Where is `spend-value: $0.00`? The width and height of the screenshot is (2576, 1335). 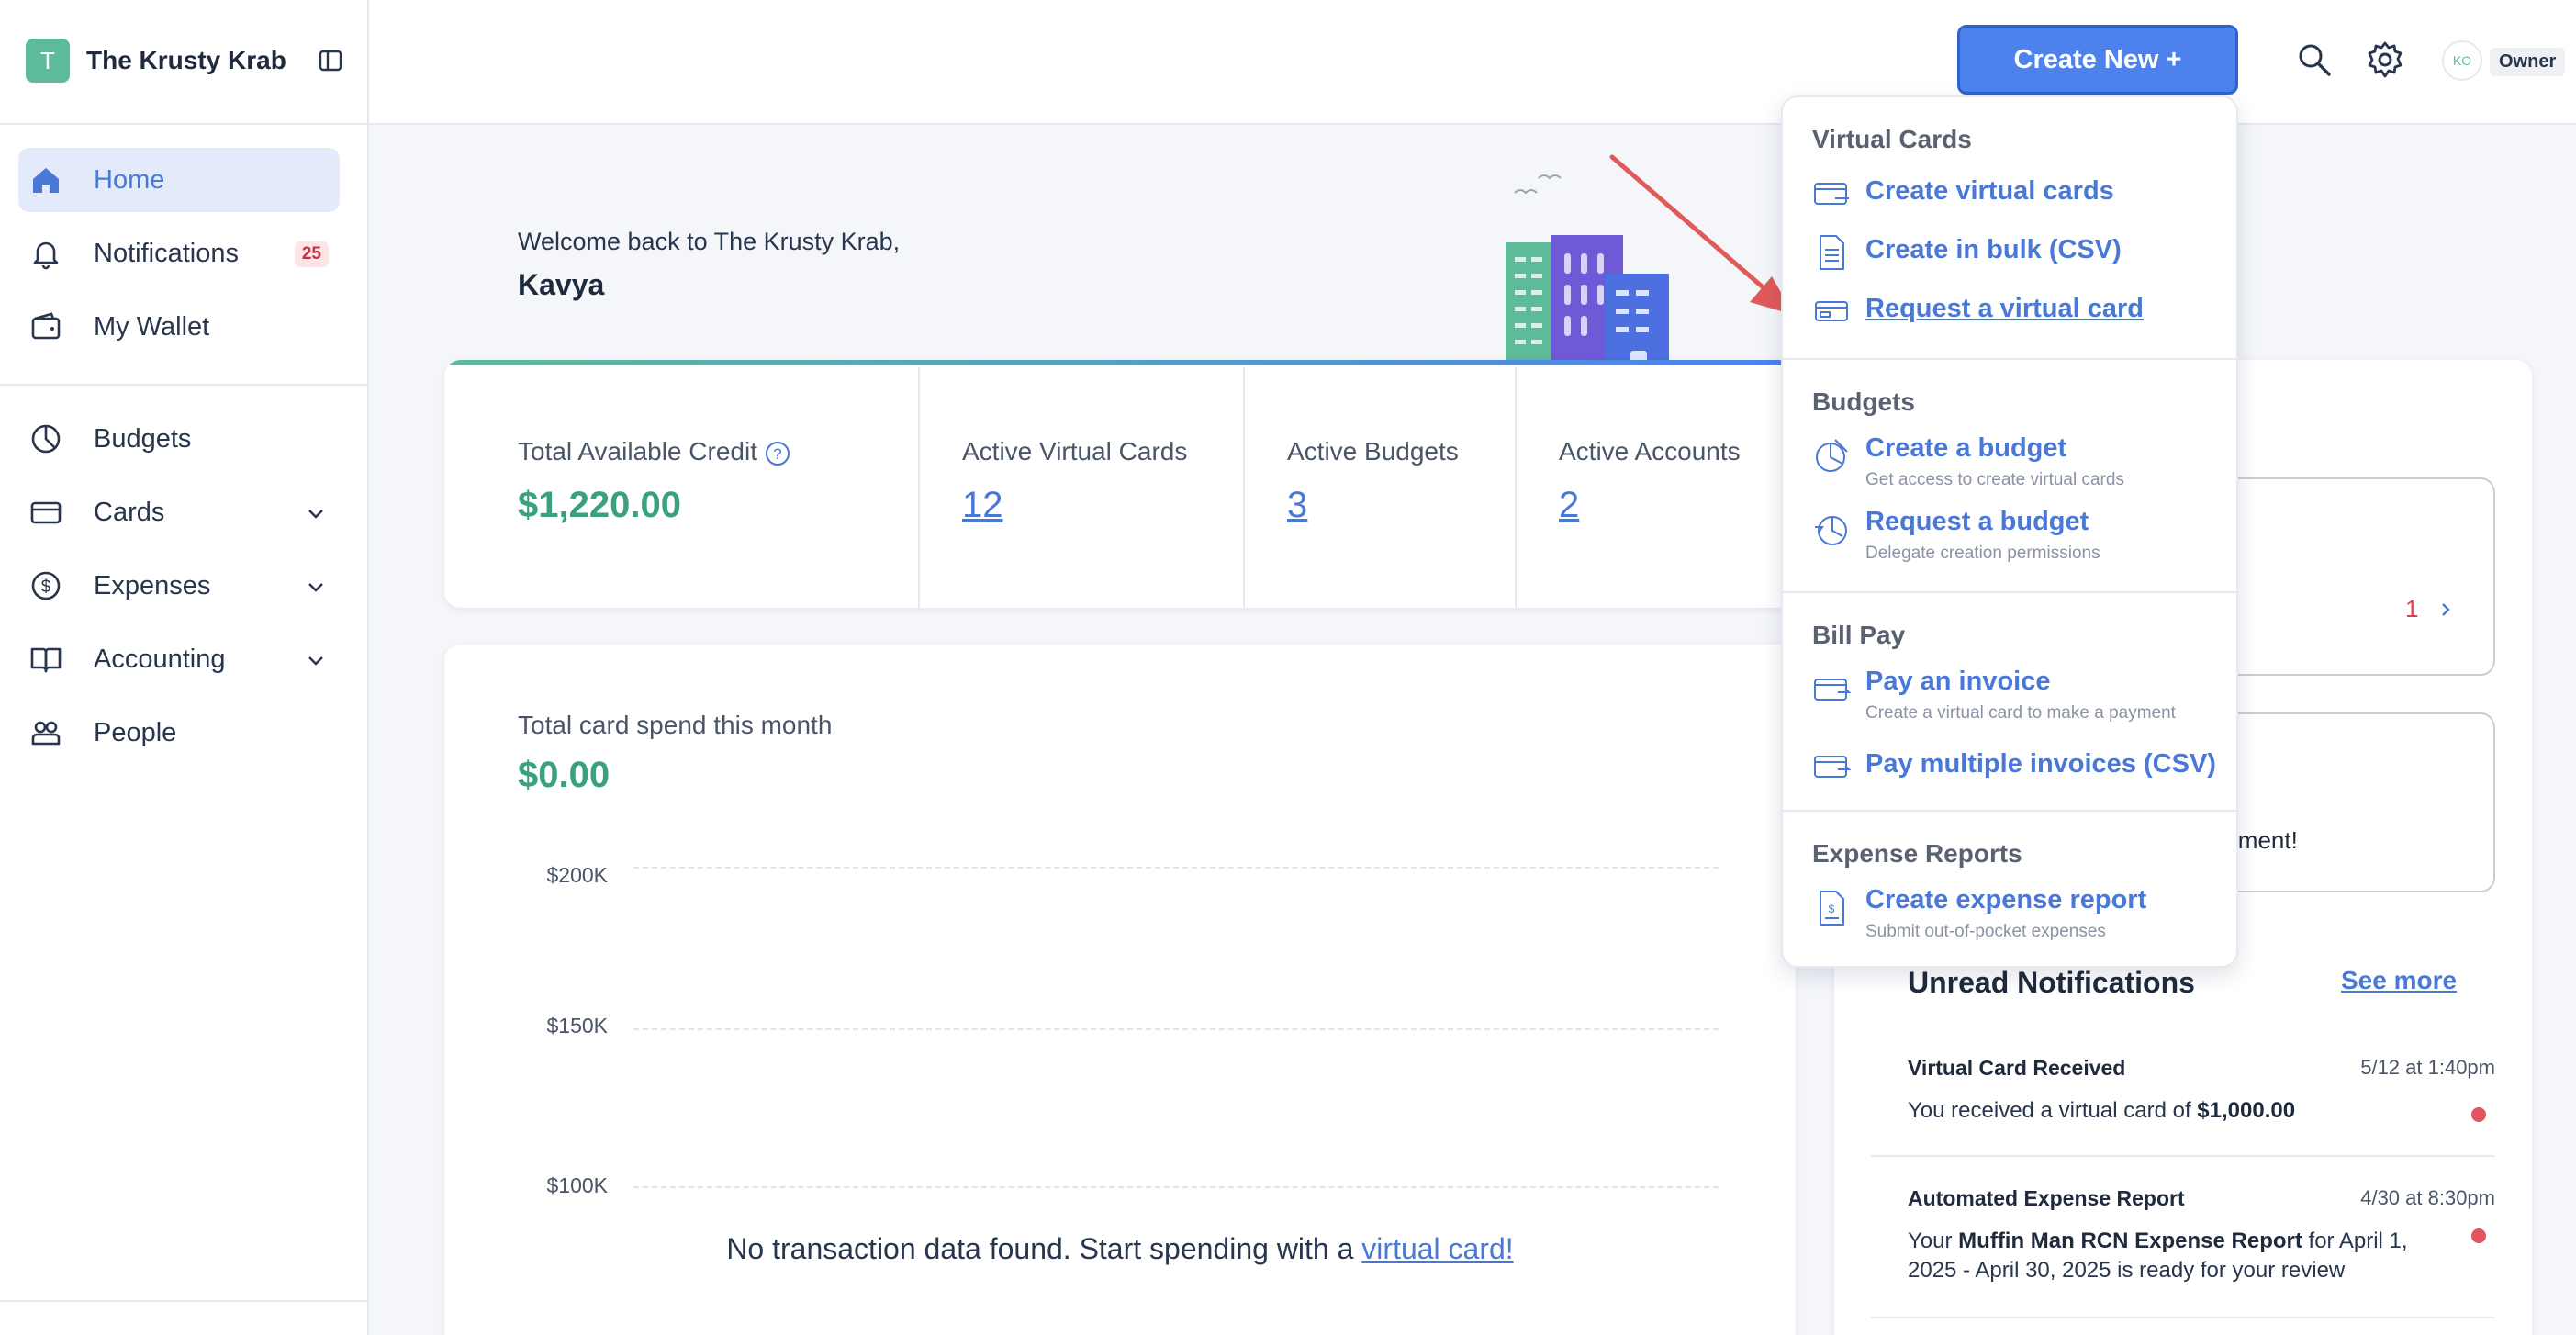
spend-value: $0.00 is located at coordinates (564, 775).